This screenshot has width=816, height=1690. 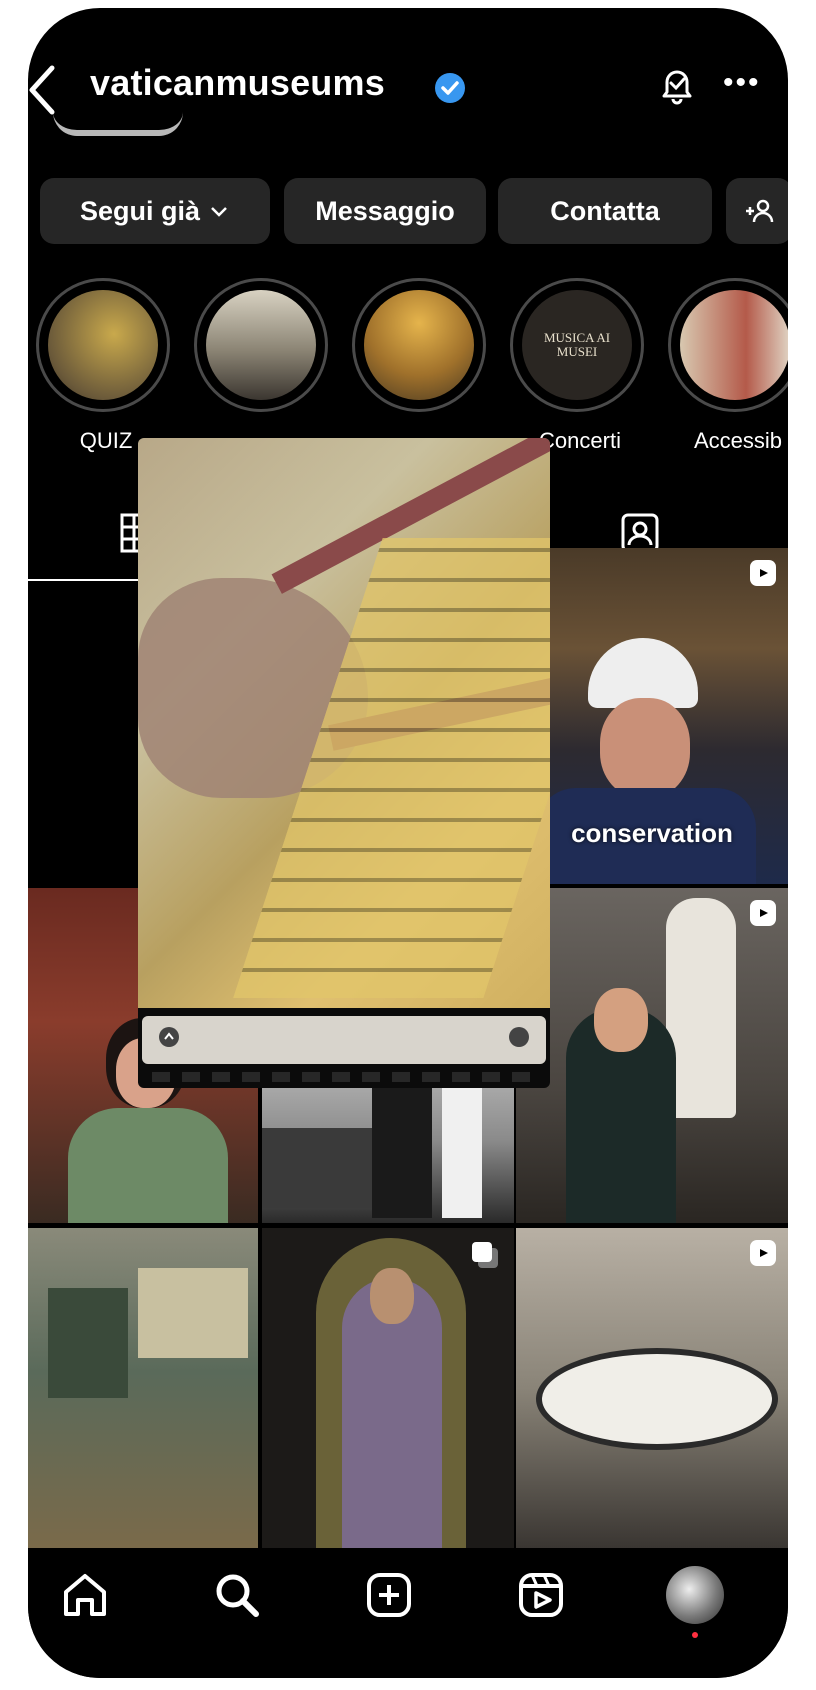 I want to click on post-tile: conservation, so click(x=652, y=716).